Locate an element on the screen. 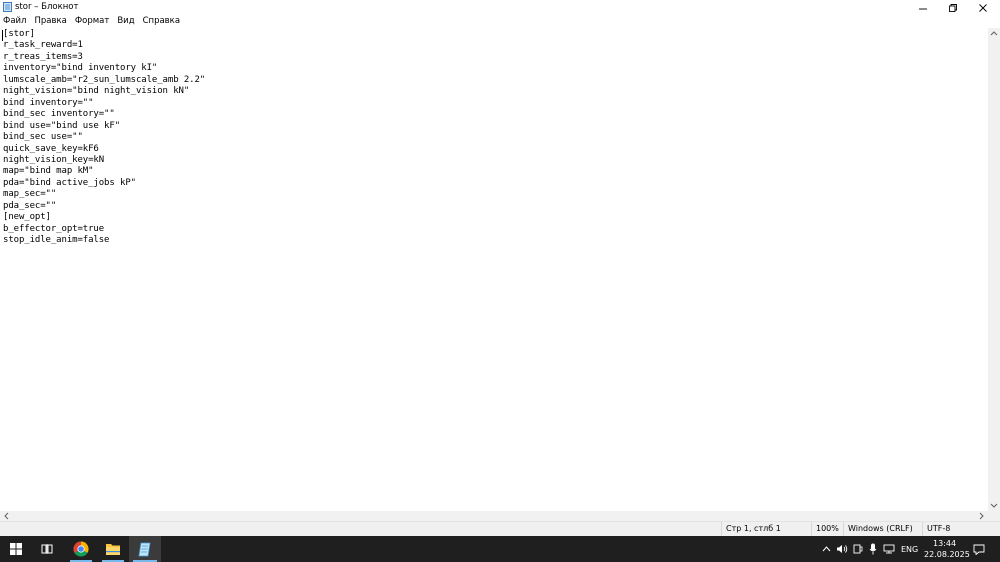 Image resolution: width=1000 pixels, height=562 pixels. editor-line: inventory="bind inventory kI" is located at coordinates (104, 68).